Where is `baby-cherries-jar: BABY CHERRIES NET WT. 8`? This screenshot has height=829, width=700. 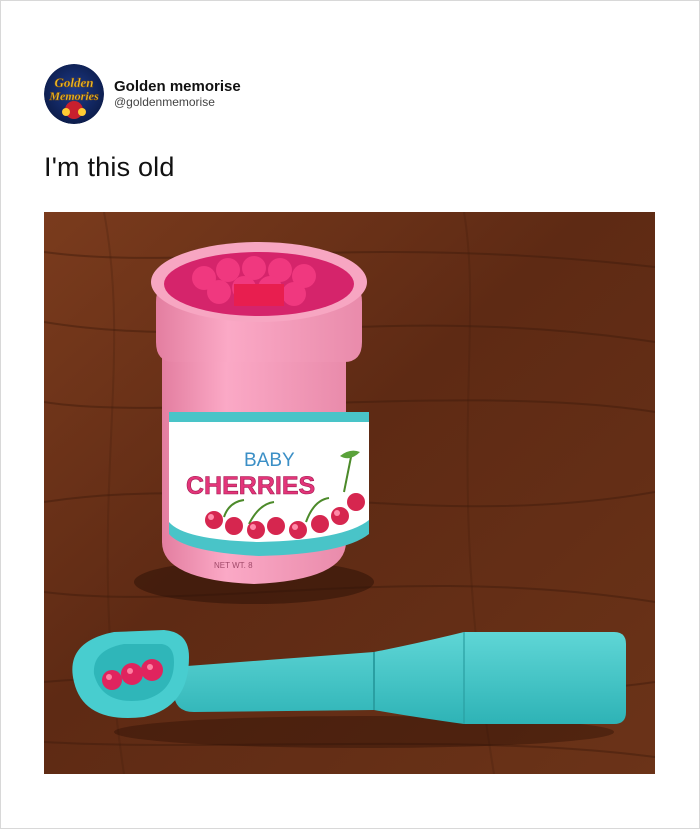 baby-cherries-jar: BABY CHERRIES NET WT. 8 is located at coordinates (260, 413).